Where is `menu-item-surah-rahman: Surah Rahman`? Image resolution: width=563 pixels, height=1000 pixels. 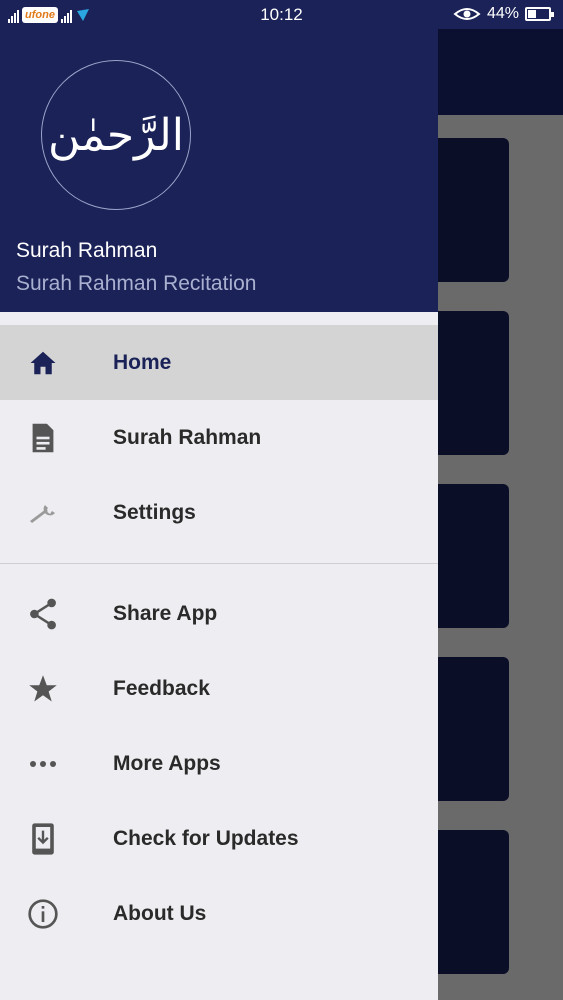 menu-item-surah-rahman: Surah Rahman is located at coordinates (219, 437).